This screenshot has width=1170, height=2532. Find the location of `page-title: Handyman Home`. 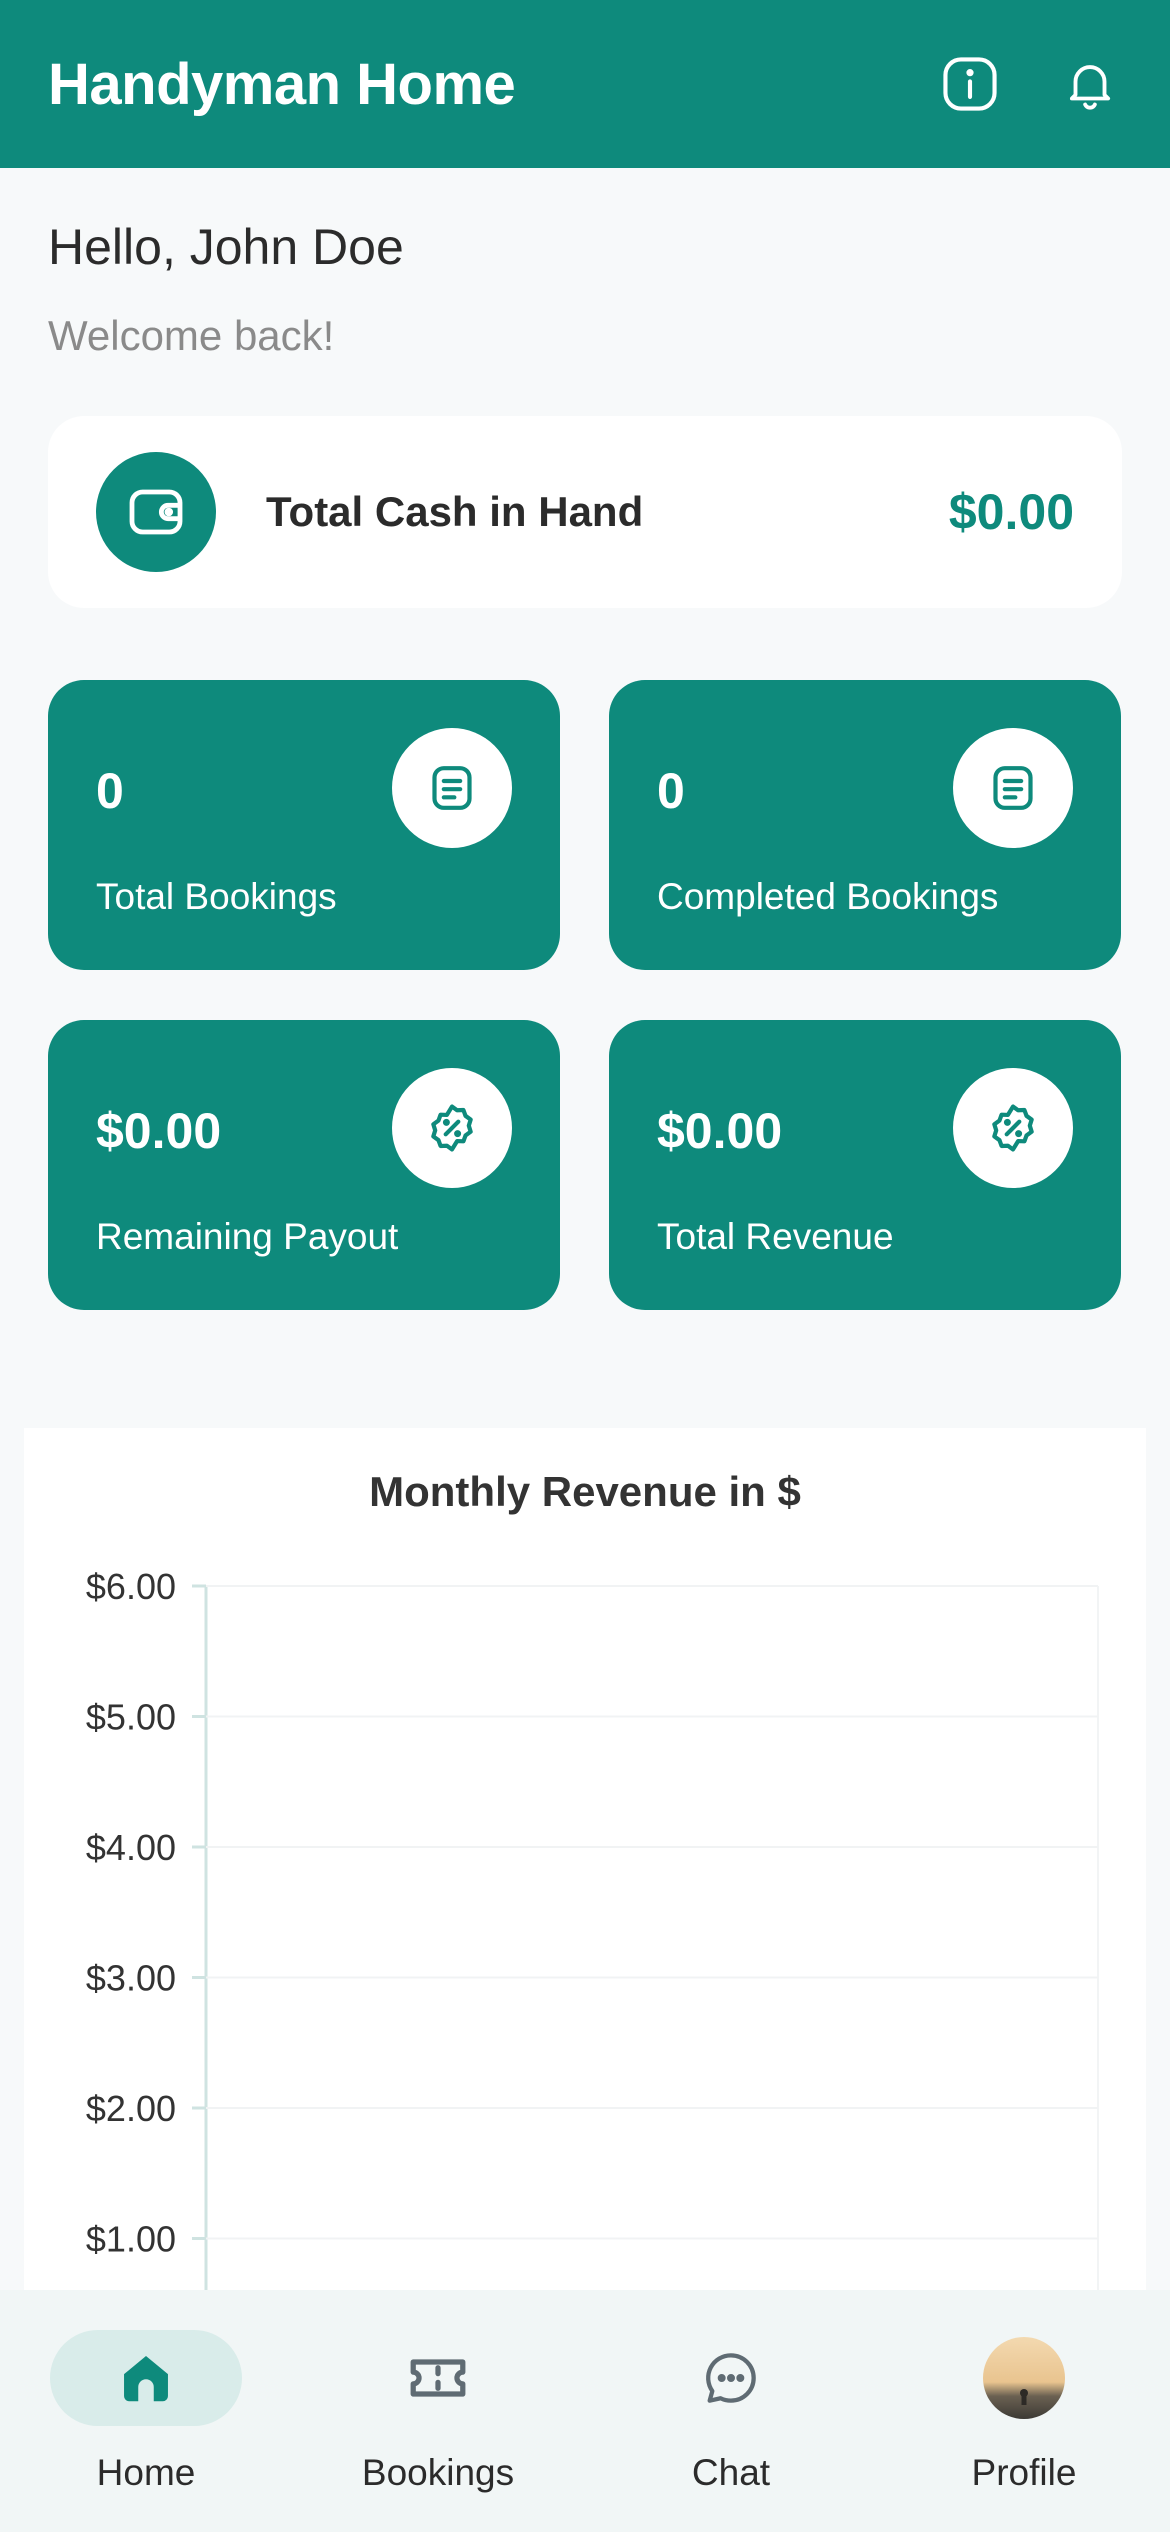

page-title: Handyman Home is located at coordinates (282, 84).